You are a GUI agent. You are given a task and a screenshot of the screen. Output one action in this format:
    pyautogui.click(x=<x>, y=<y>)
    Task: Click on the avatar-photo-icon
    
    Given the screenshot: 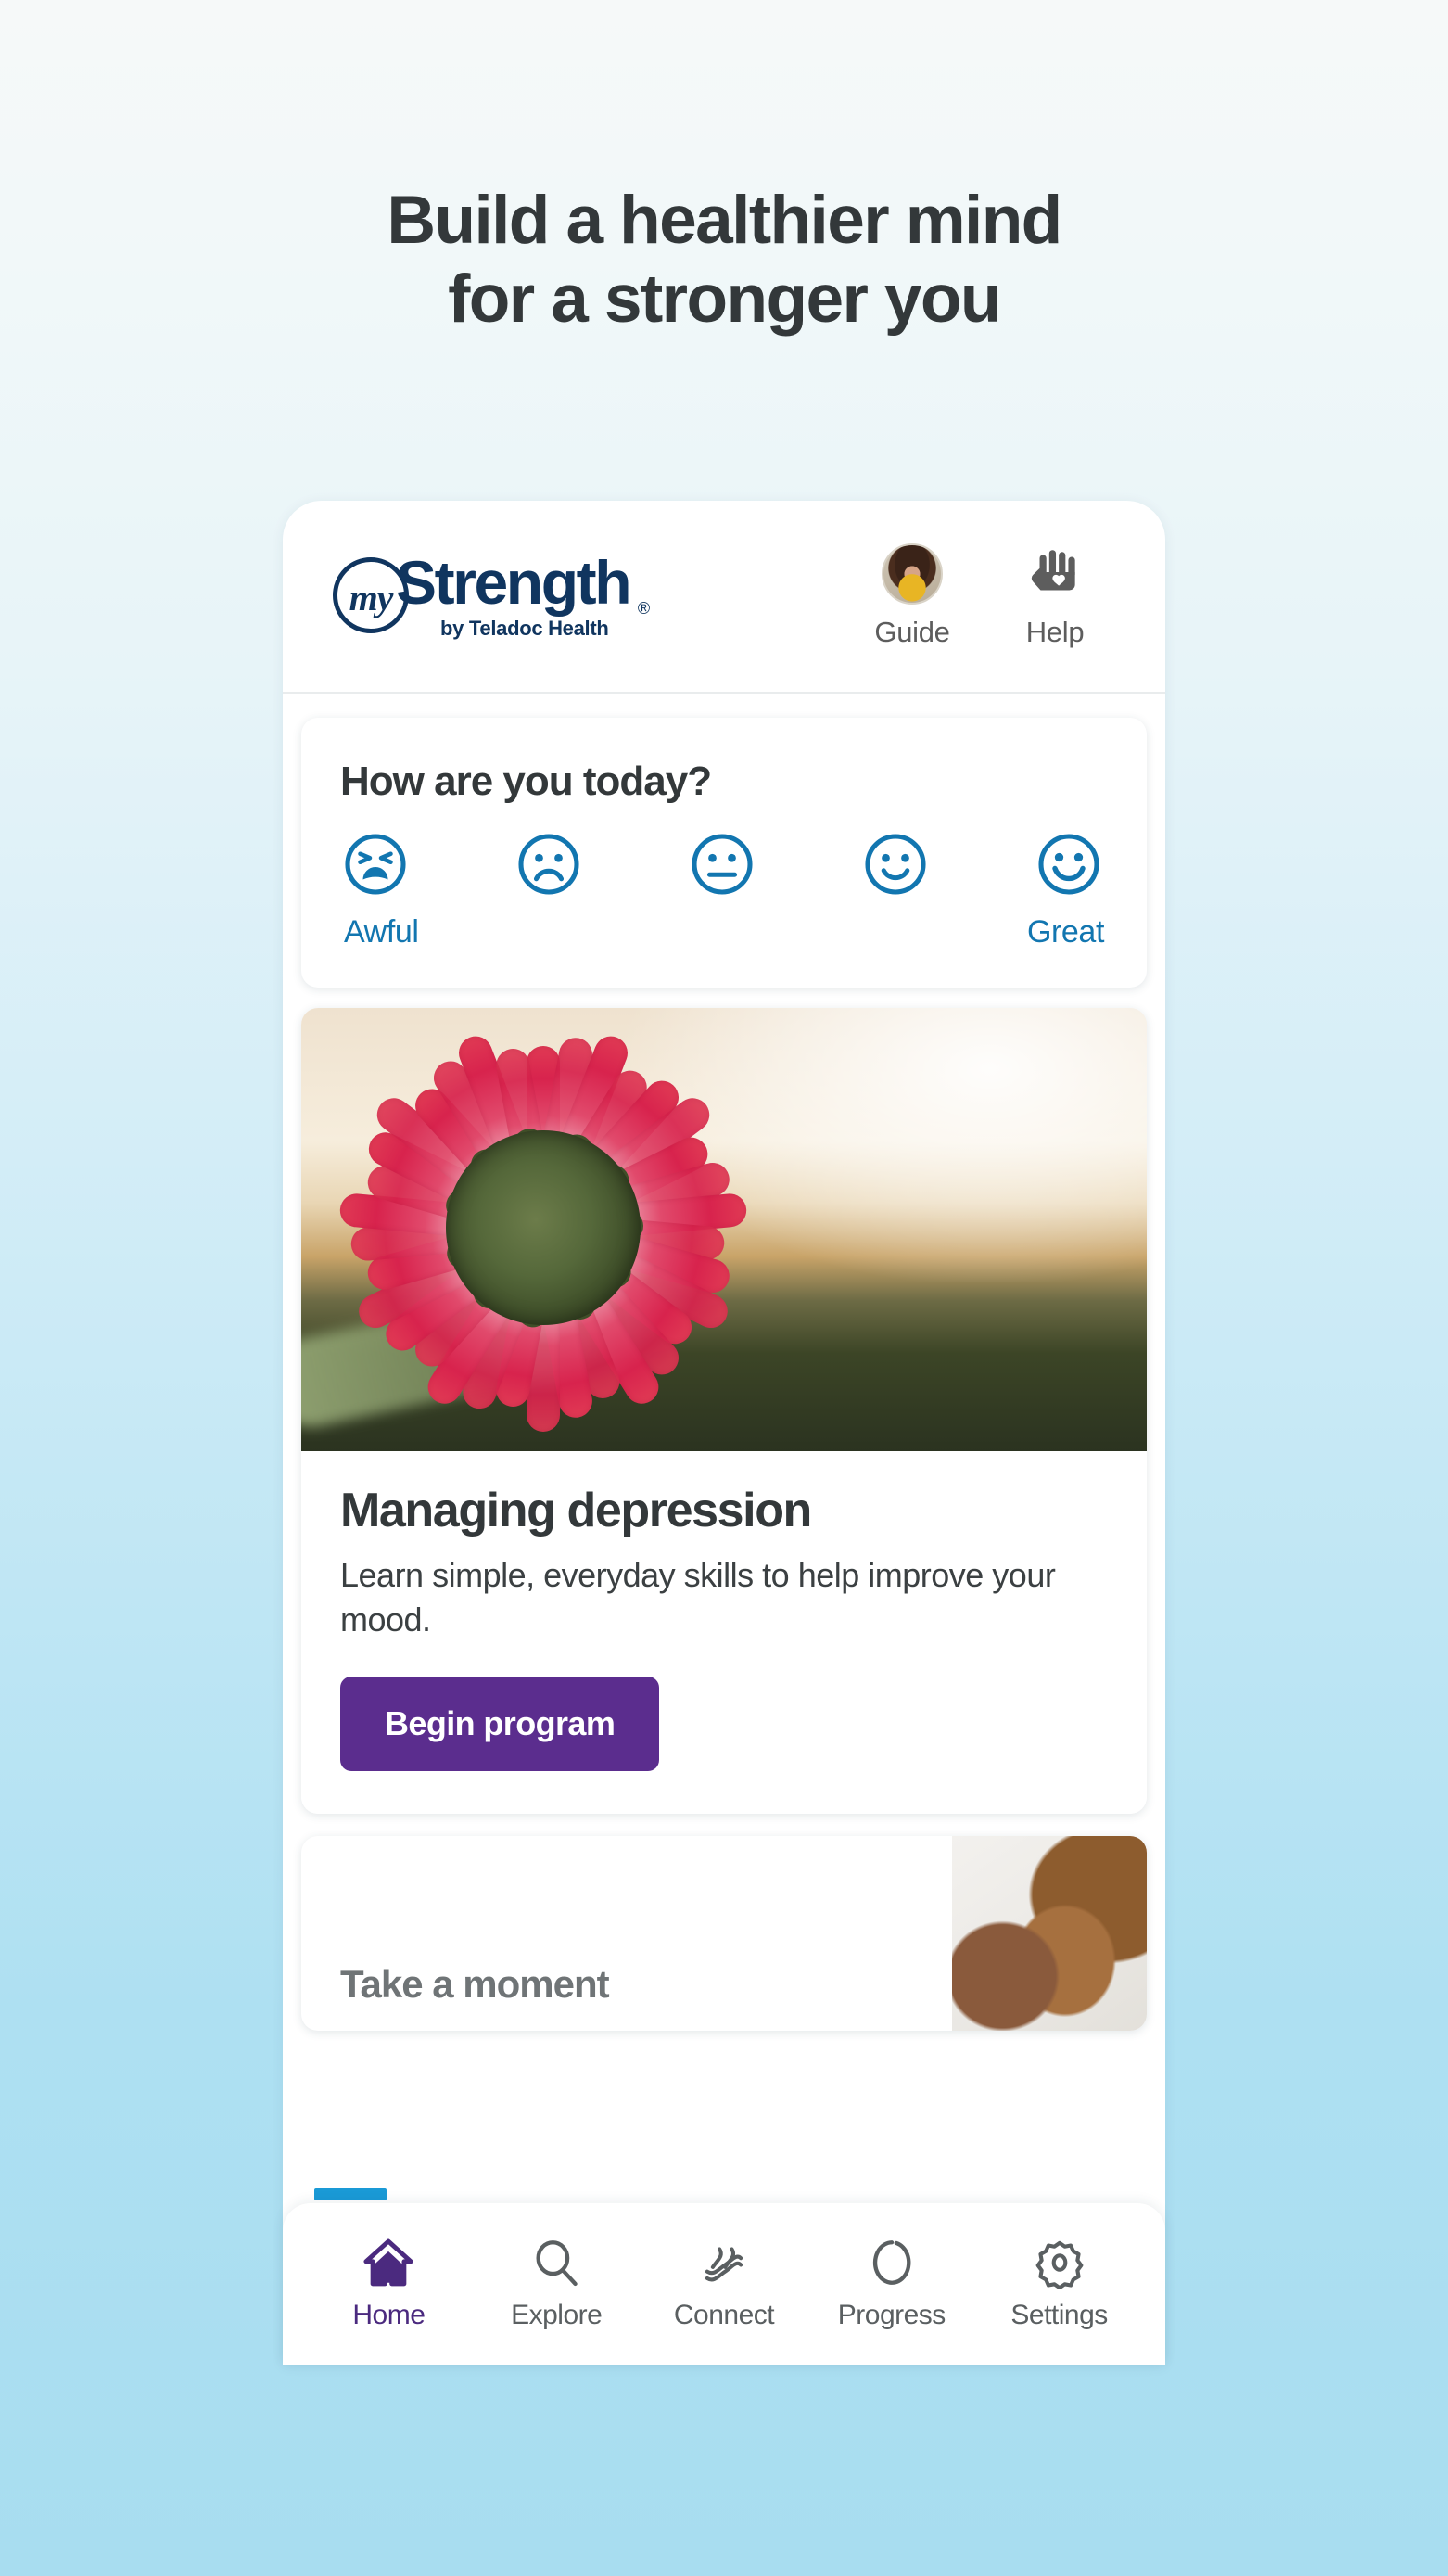 What is the action you would take?
    pyautogui.click(x=913, y=574)
    